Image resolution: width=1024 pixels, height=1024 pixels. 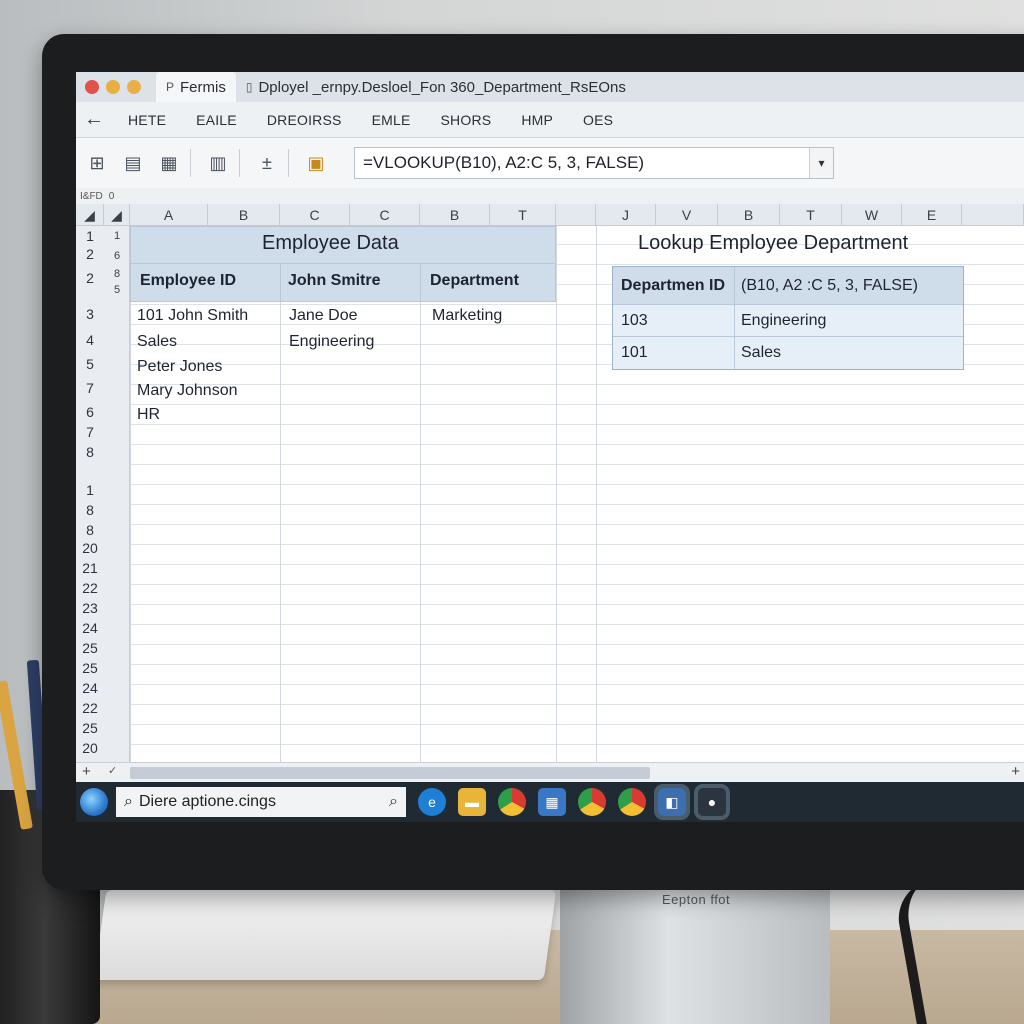 What do you see at coordinates (849, 353) in the screenshot?
I see `lookup-dept-cell: Sales` at bounding box center [849, 353].